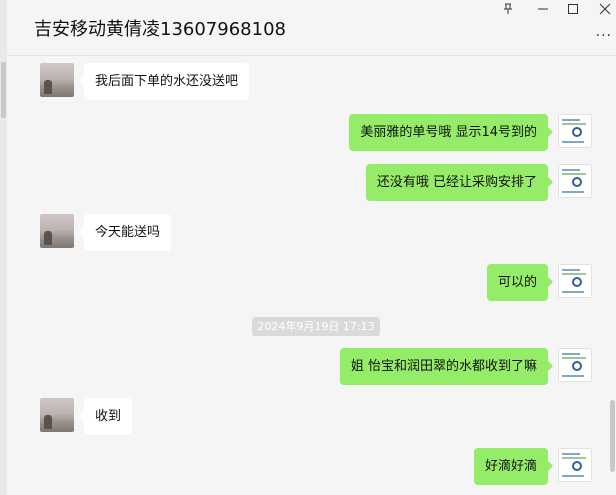  What do you see at coordinates (164, 81) in the screenshot?
I see `message-bubble: 我后面下单的水还没送吧` at bounding box center [164, 81].